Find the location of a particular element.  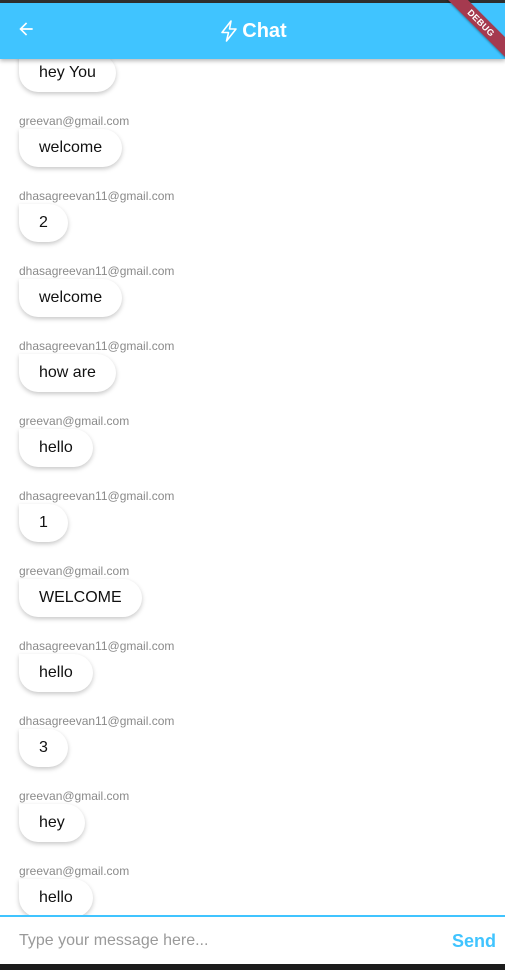

page-title: Chat is located at coordinates (252, 31).